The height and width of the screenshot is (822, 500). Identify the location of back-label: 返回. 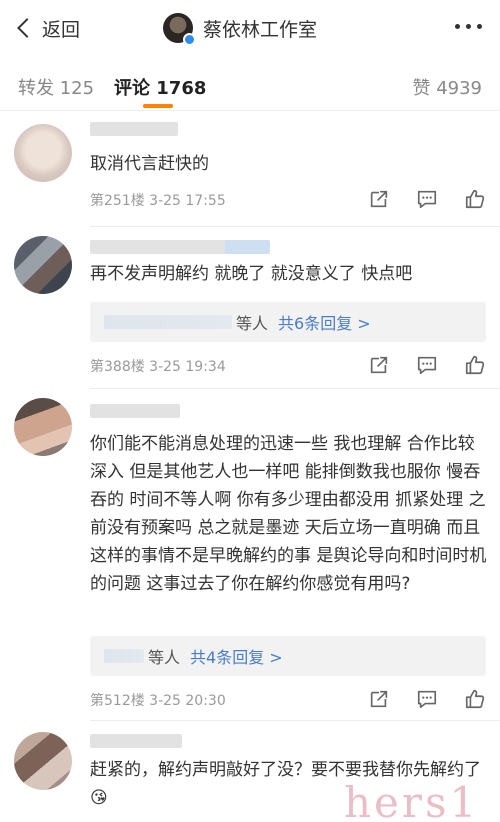
(61, 29).